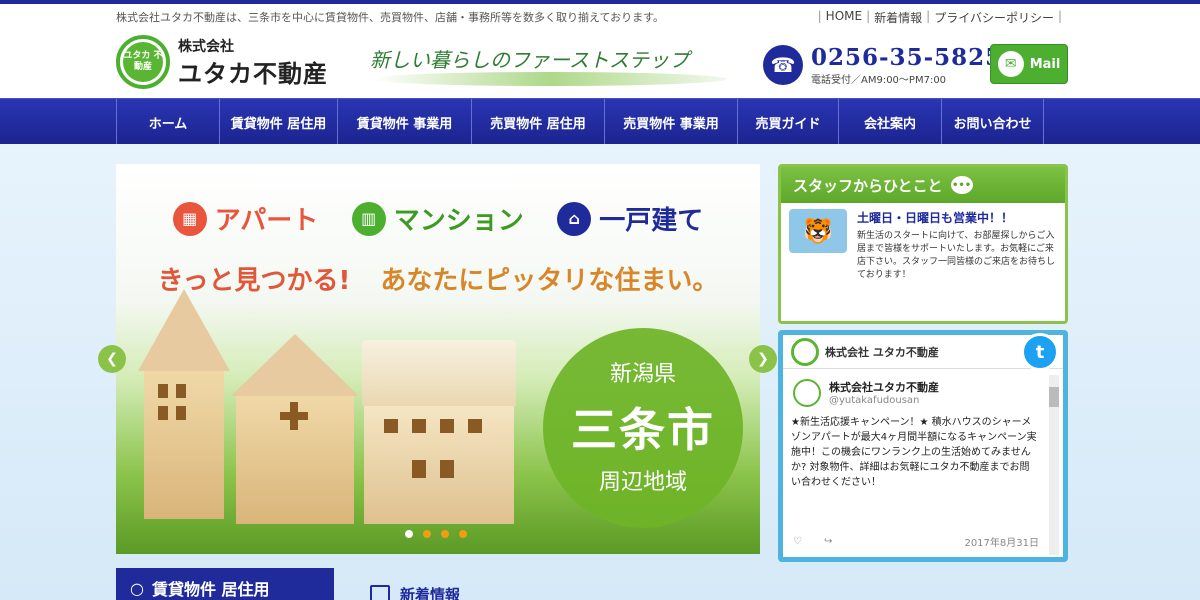 This screenshot has width=1200, height=600. I want to click on category-apartment: ▦ アパート, so click(245, 218).